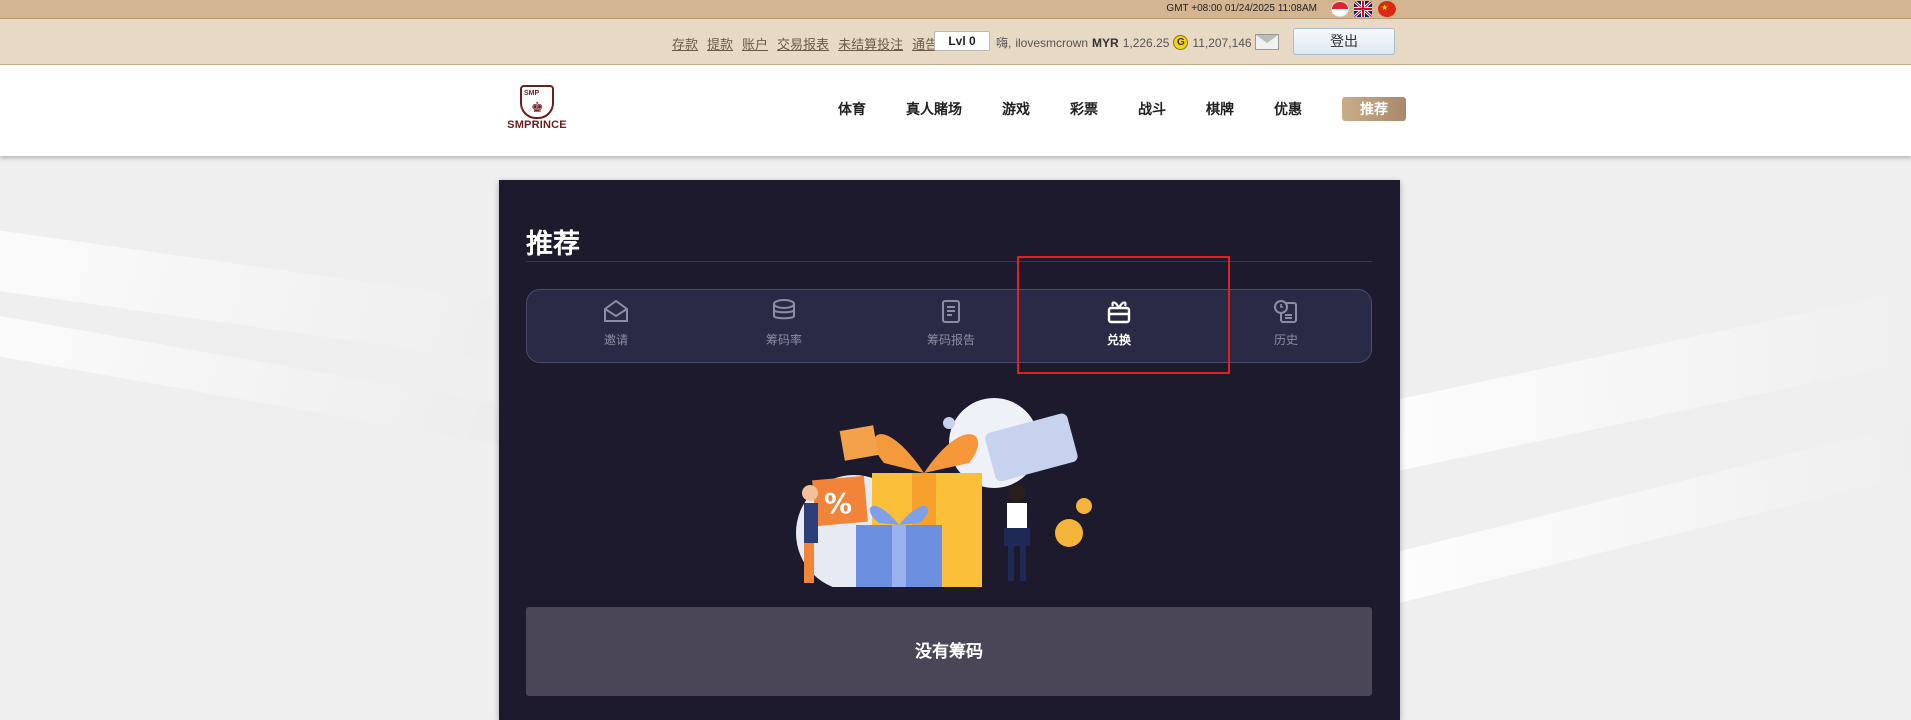 Image resolution: width=1911 pixels, height=720 pixels. I want to click on singapore-flag-icon, so click(1340, 9).